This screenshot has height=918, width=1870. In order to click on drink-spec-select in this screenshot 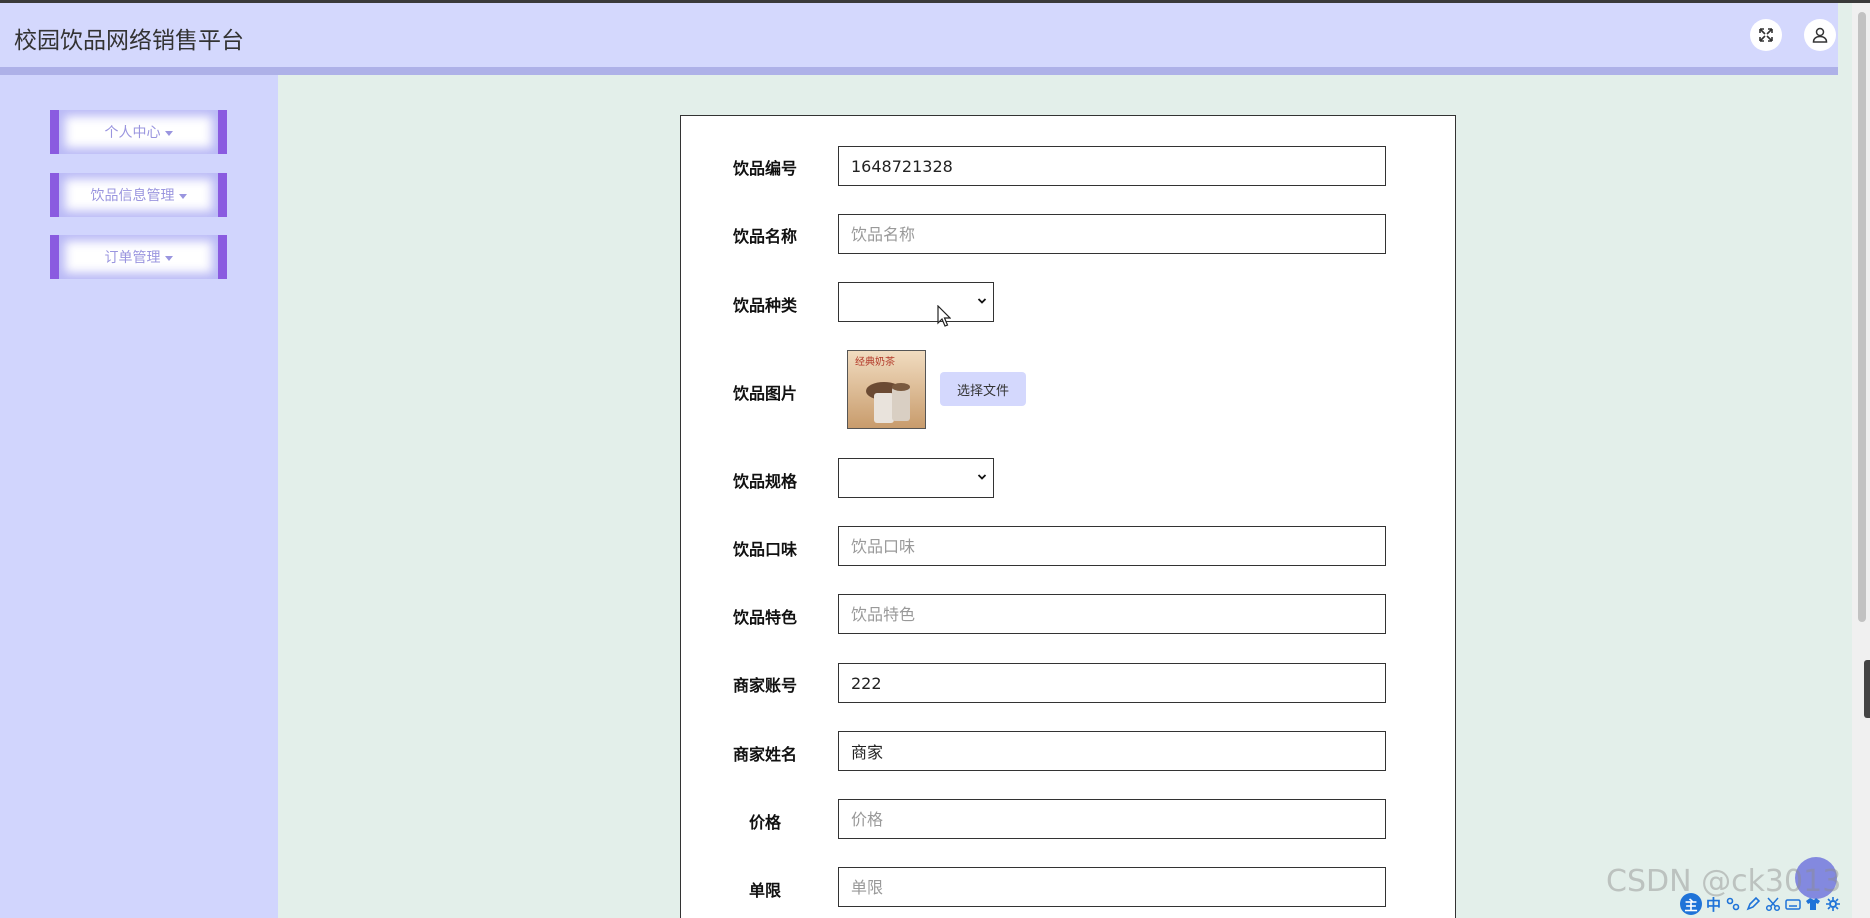, I will do `click(916, 478)`.